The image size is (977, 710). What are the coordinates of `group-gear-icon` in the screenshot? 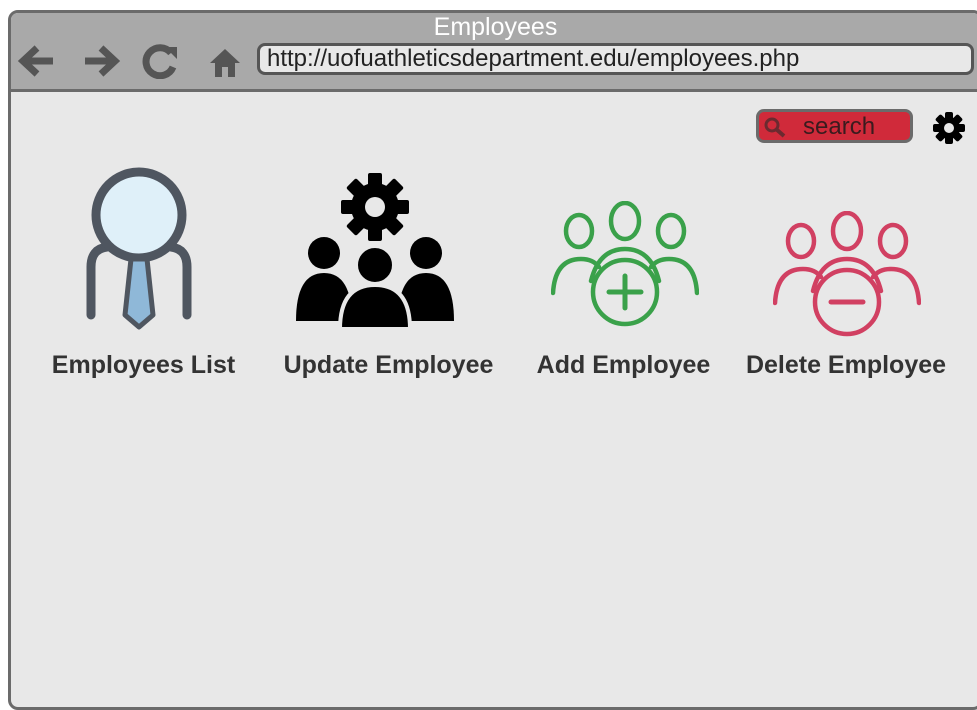 It's located at (375, 251).